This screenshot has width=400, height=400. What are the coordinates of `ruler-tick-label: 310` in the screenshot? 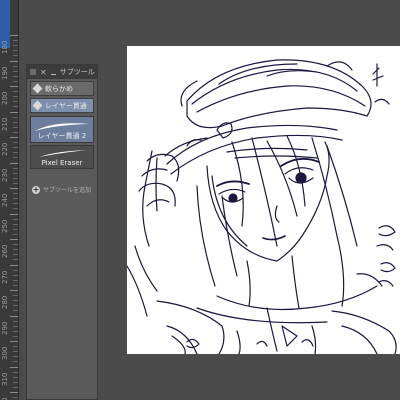 It's located at (5, 379).